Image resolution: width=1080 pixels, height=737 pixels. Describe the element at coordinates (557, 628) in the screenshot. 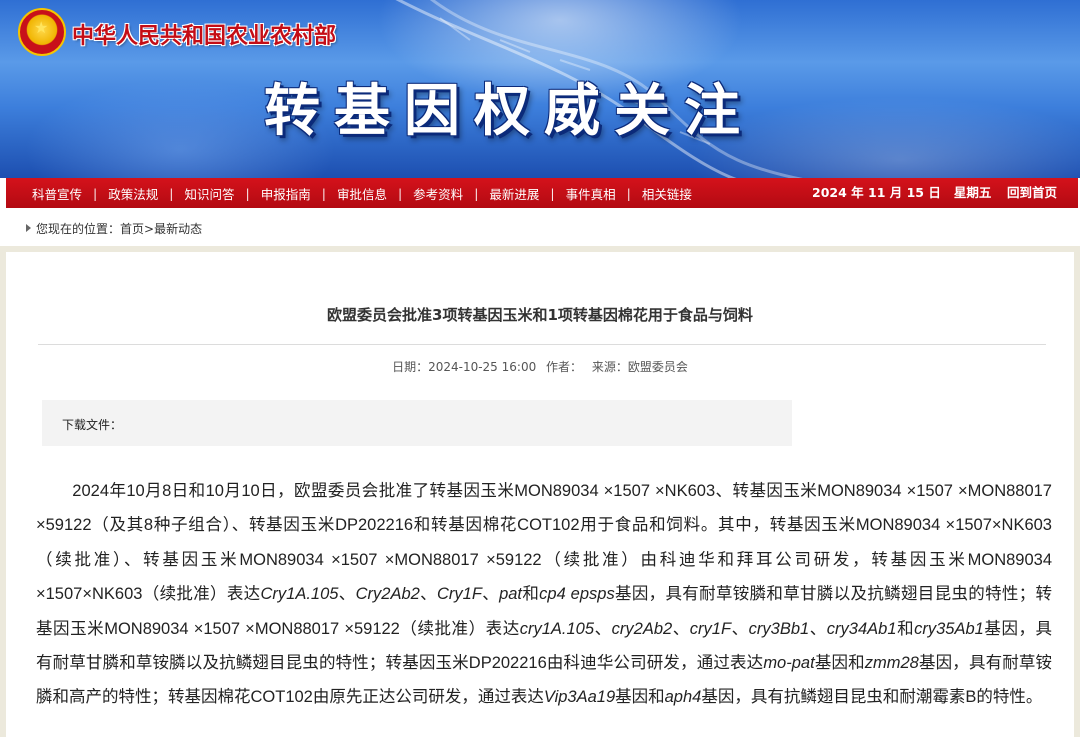

I see `gene-name: cry1A.105` at that location.